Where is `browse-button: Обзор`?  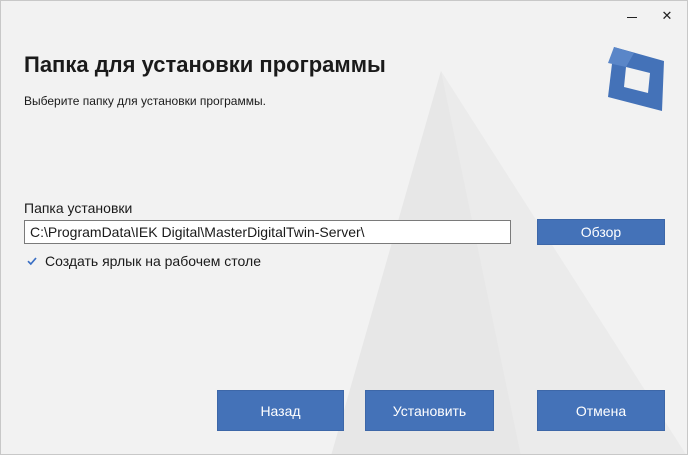 browse-button: Обзор is located at coordinates (601, 232).